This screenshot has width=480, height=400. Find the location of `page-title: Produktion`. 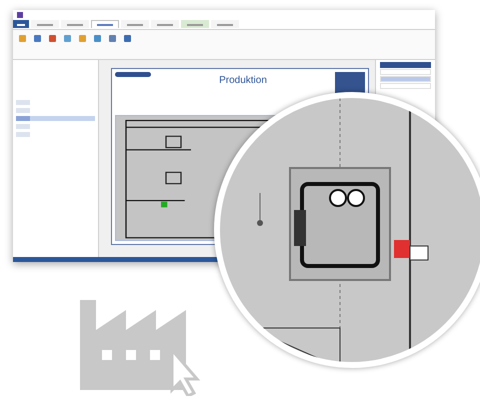

page-title: Produktion is located at coordinates (243, 80).